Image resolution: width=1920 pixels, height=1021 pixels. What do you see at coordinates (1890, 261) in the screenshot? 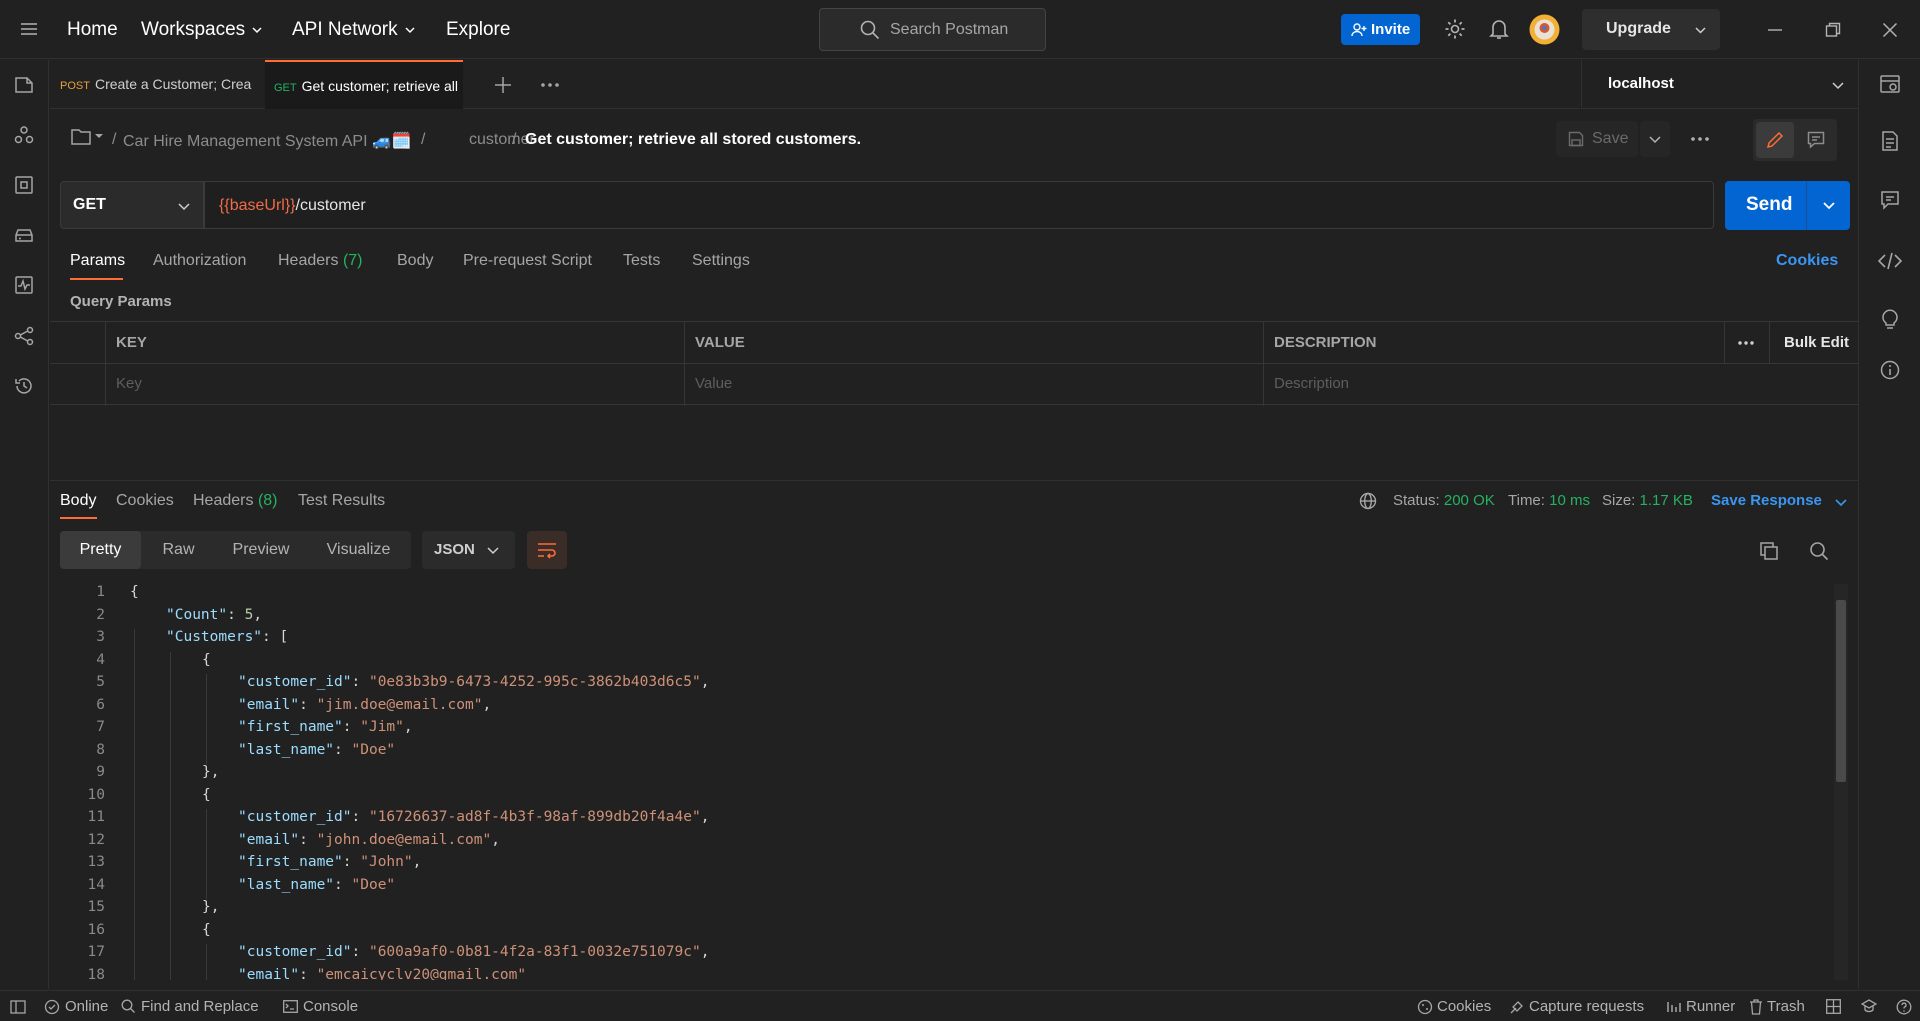
I see `code-icon` at bounding box center [1890, 261].